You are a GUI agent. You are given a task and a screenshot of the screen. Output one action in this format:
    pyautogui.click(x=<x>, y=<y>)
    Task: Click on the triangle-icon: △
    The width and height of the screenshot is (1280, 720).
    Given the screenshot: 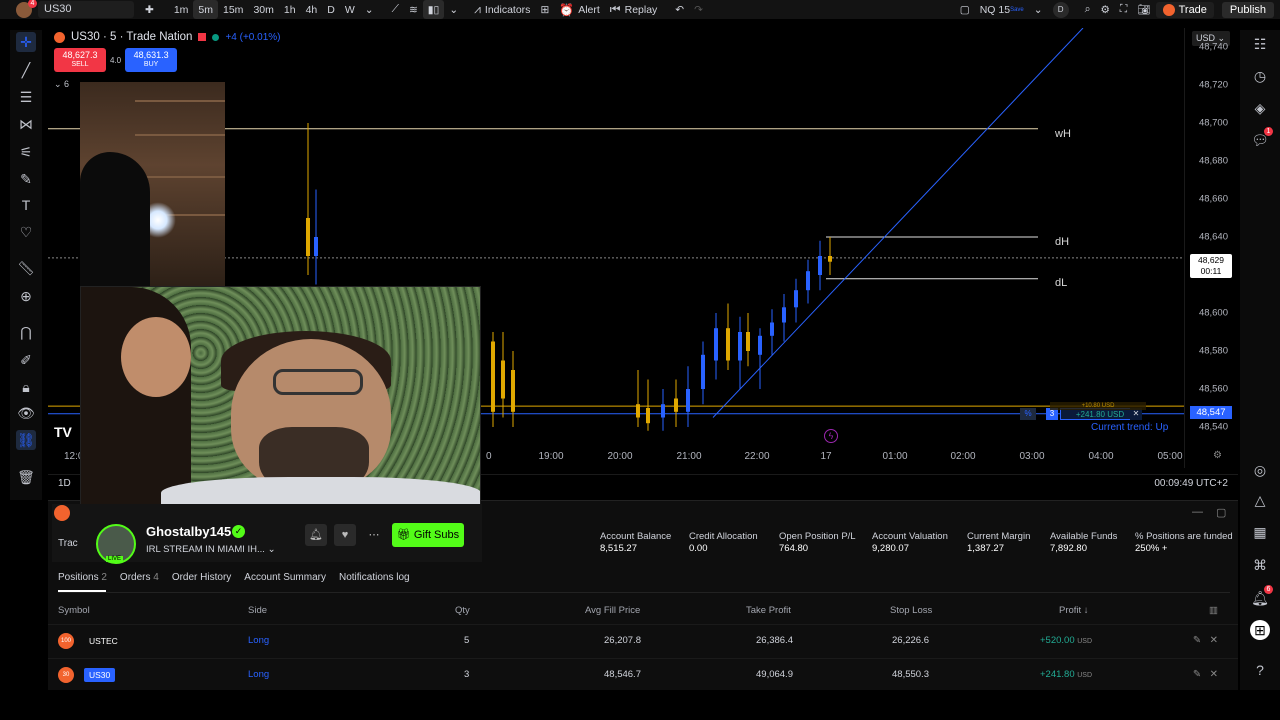 What is the action you would take?
    pyautogui.click(x=1260, y=500)
    